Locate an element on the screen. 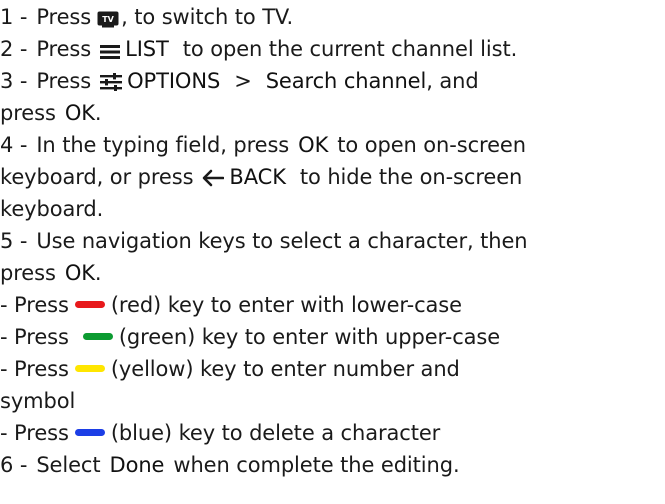 The image size is (665, 504). step-3-cont: press OK. is located at coordinates (51, 113).